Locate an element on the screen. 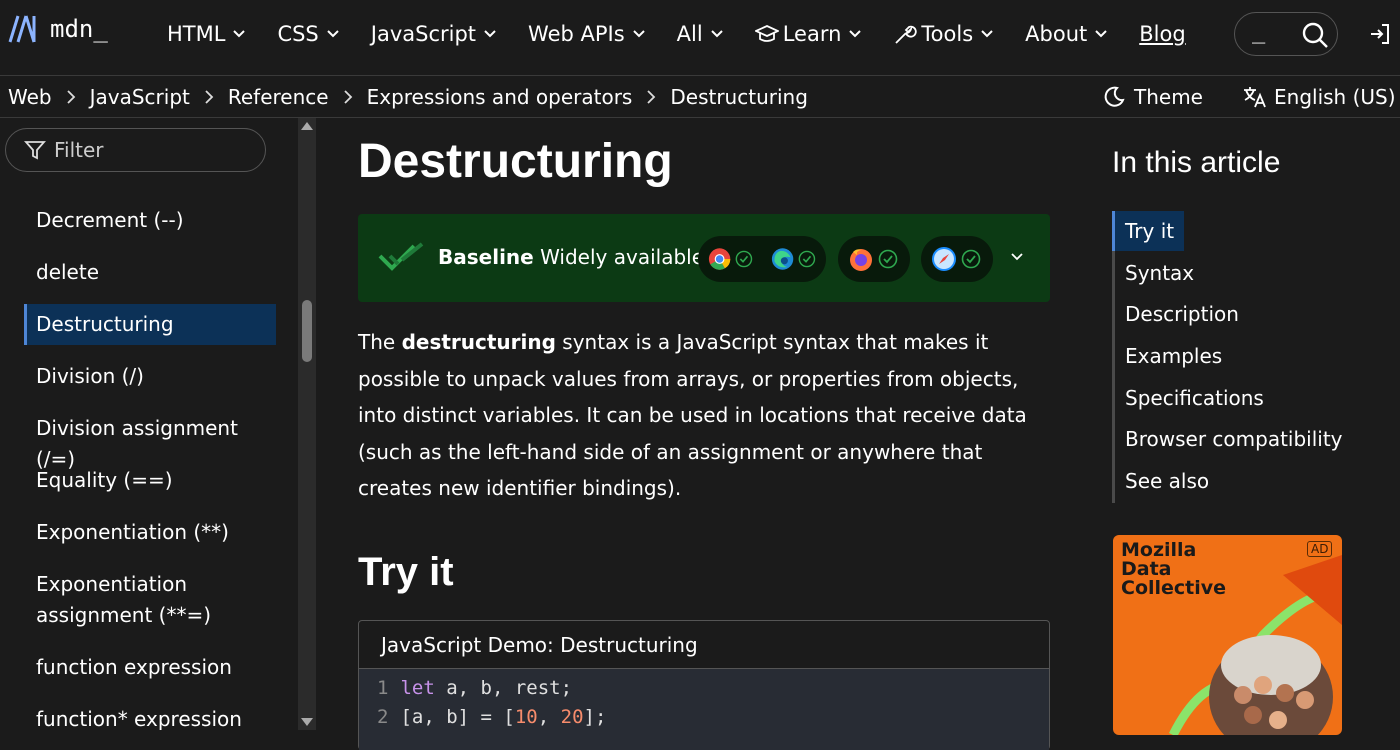  sidebar-item-decrement: Decrement (--) is located at coordinates (150, 220).